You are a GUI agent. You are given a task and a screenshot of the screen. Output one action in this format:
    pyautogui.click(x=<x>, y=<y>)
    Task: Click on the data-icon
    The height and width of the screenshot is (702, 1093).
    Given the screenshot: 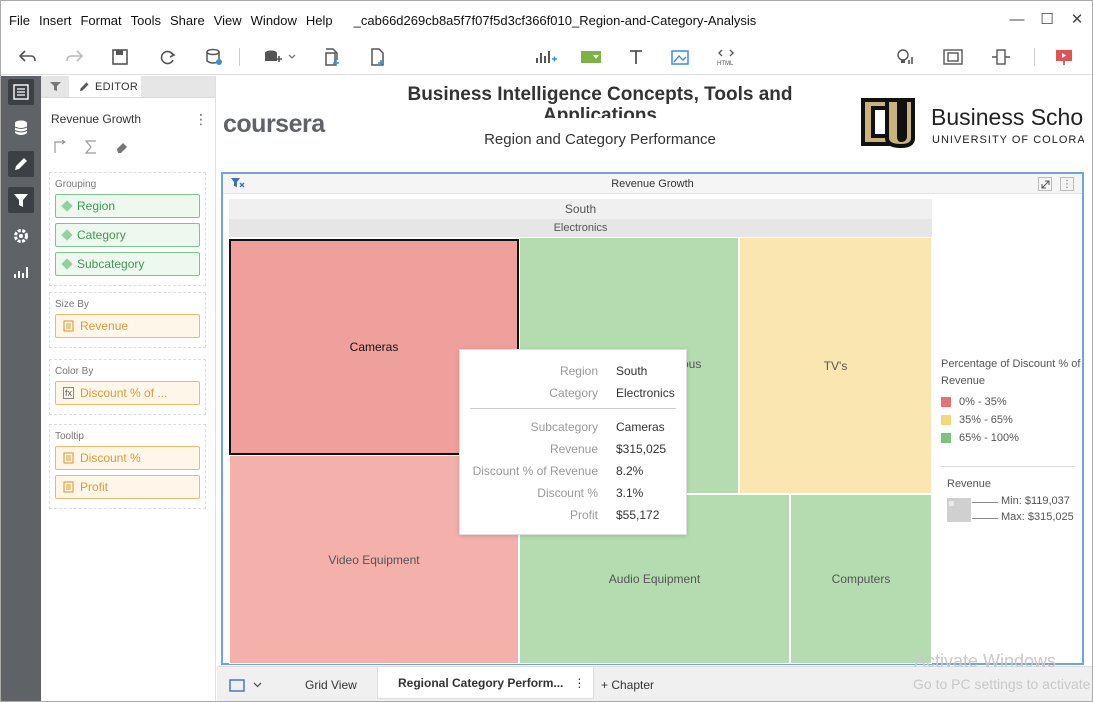 What is the action you would take?
    pyautogui.click(x=21, y=128)
    